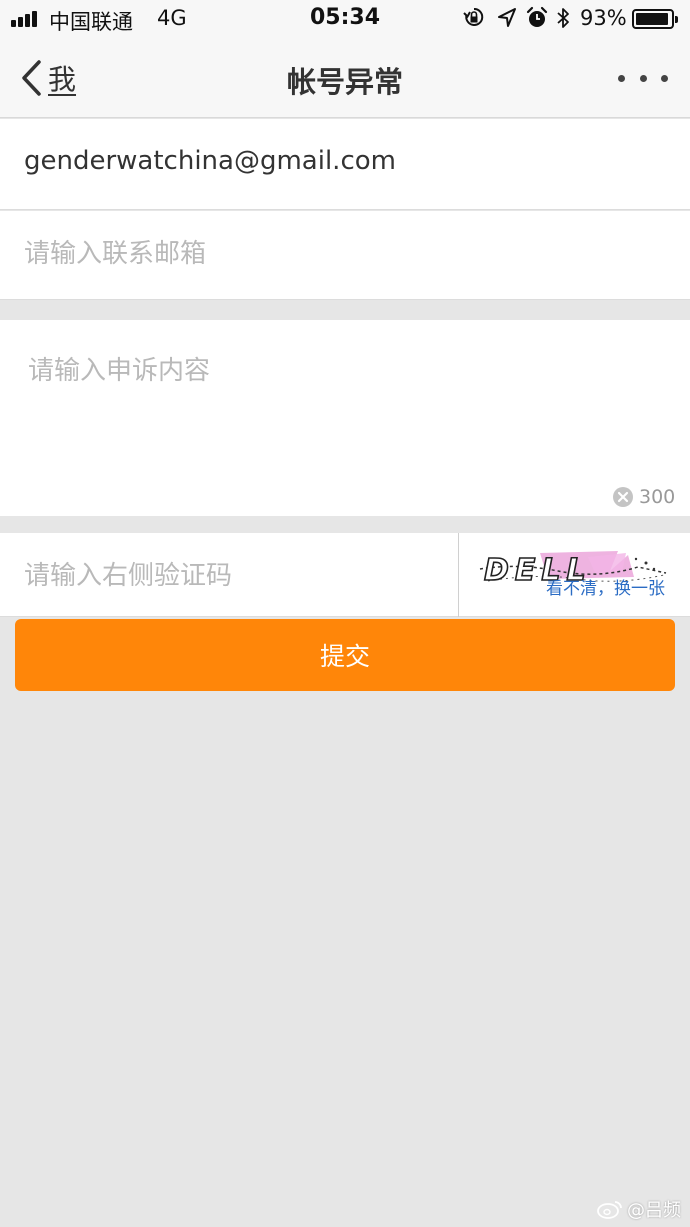  What do you see at coordinates (507, 17) in the screenshot?
I see `location-icon` at bounding box center [507, 17].